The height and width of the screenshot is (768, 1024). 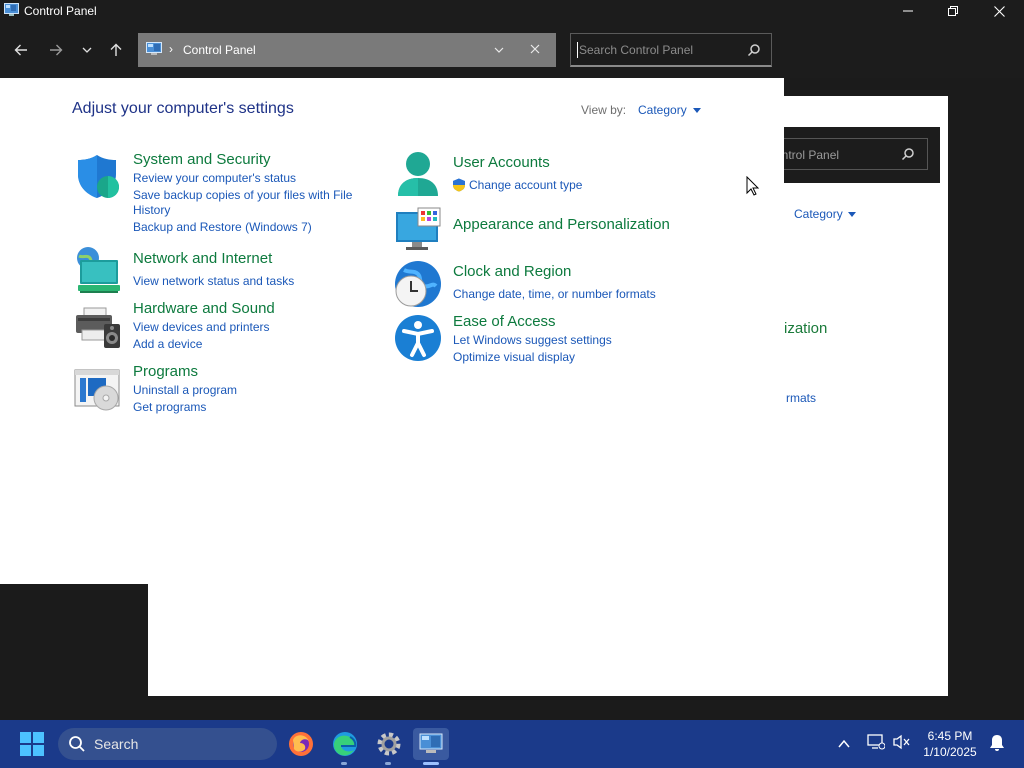 What do you see at coordinates (98, 390) in the screenshot?
I see `programs-icon` at bounding box center [98, 390].